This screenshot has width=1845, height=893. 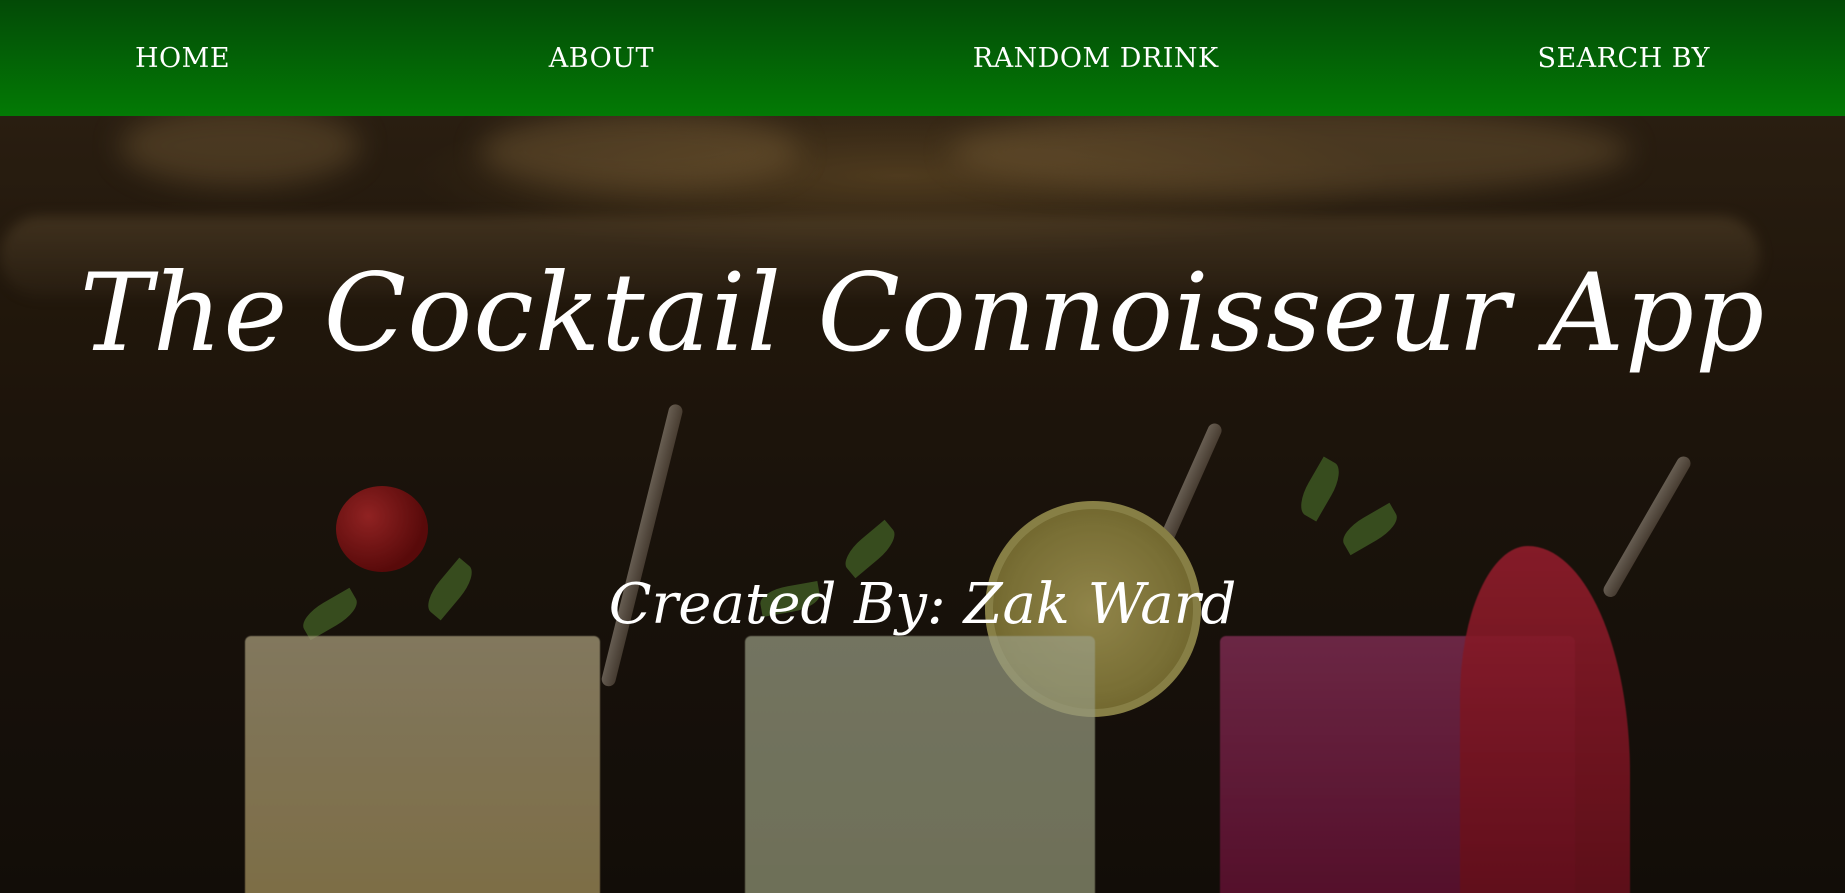 I want to click on top-navbar: HOME ABOUT RANDOM DRINK SEARCH BY, so click(x=922, y=58).